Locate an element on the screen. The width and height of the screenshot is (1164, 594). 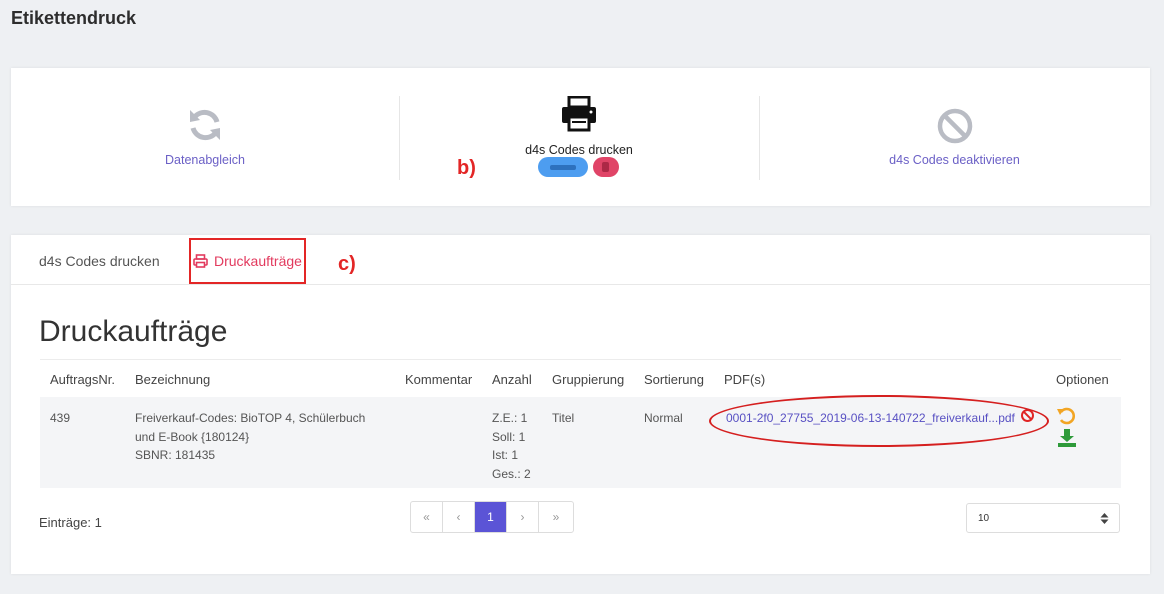
tab-bar: d4s Codes drucken Druckaufträge c) is located at coordinates (580, 260).